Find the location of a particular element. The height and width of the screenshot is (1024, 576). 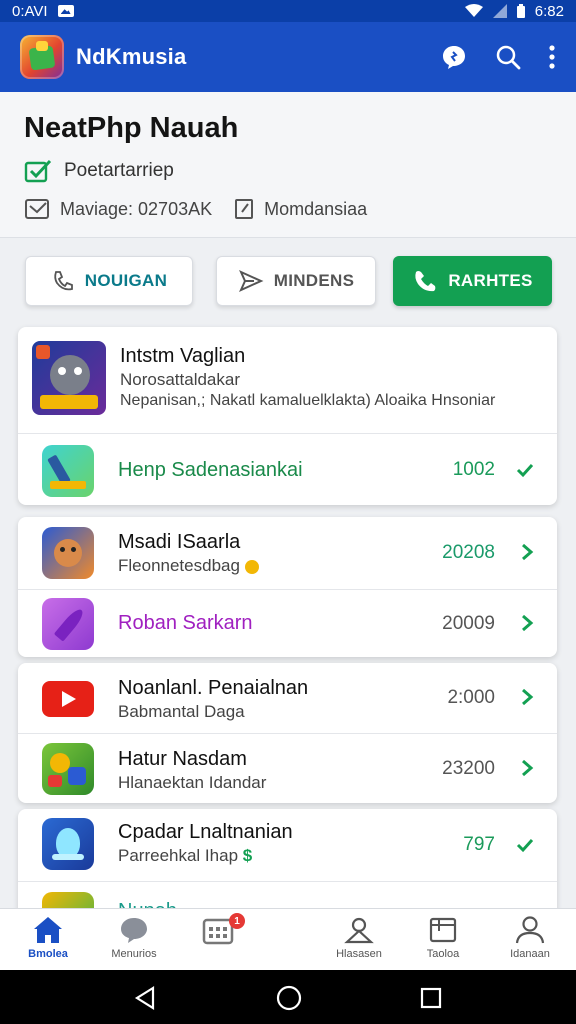

edit-box-icon is located at coordinates (245, 209).